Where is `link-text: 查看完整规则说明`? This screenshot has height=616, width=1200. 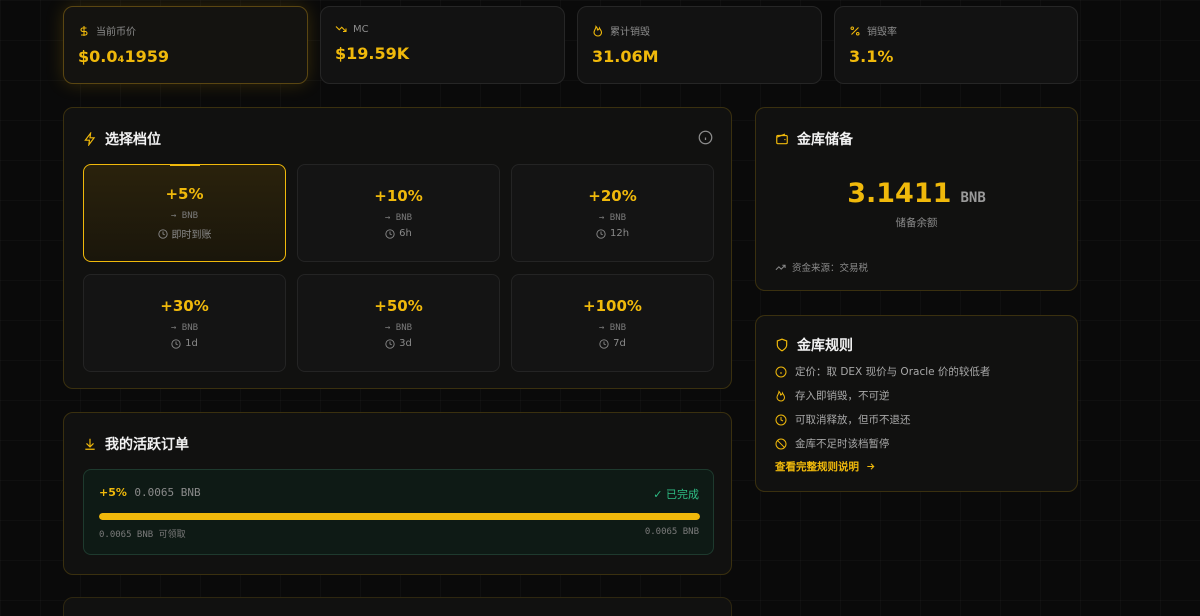
link-text: 查看完整规则说明 is located at coordinates (817, 467).